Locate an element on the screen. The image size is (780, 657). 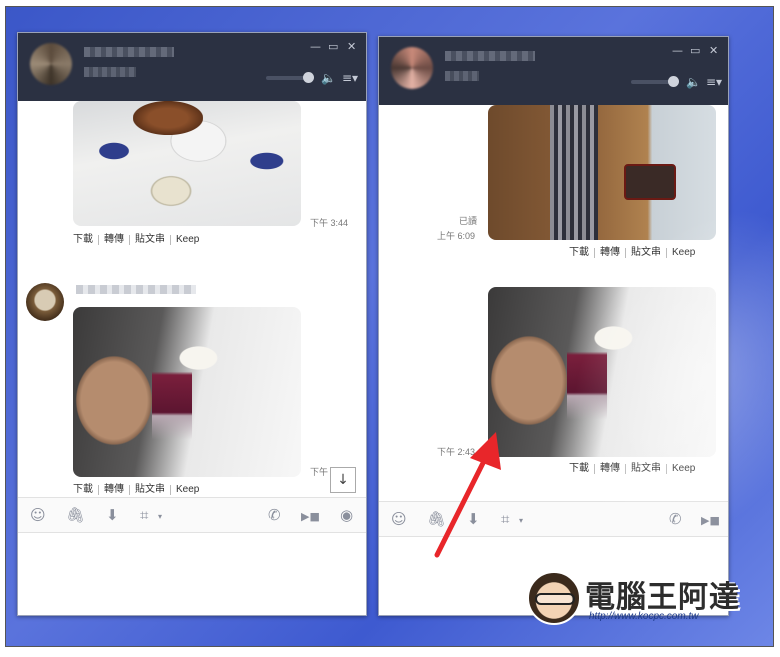
watermark-logo: 電腦王阿達 http://www.kocpc.com.tw is located at coordinates (637, 600).